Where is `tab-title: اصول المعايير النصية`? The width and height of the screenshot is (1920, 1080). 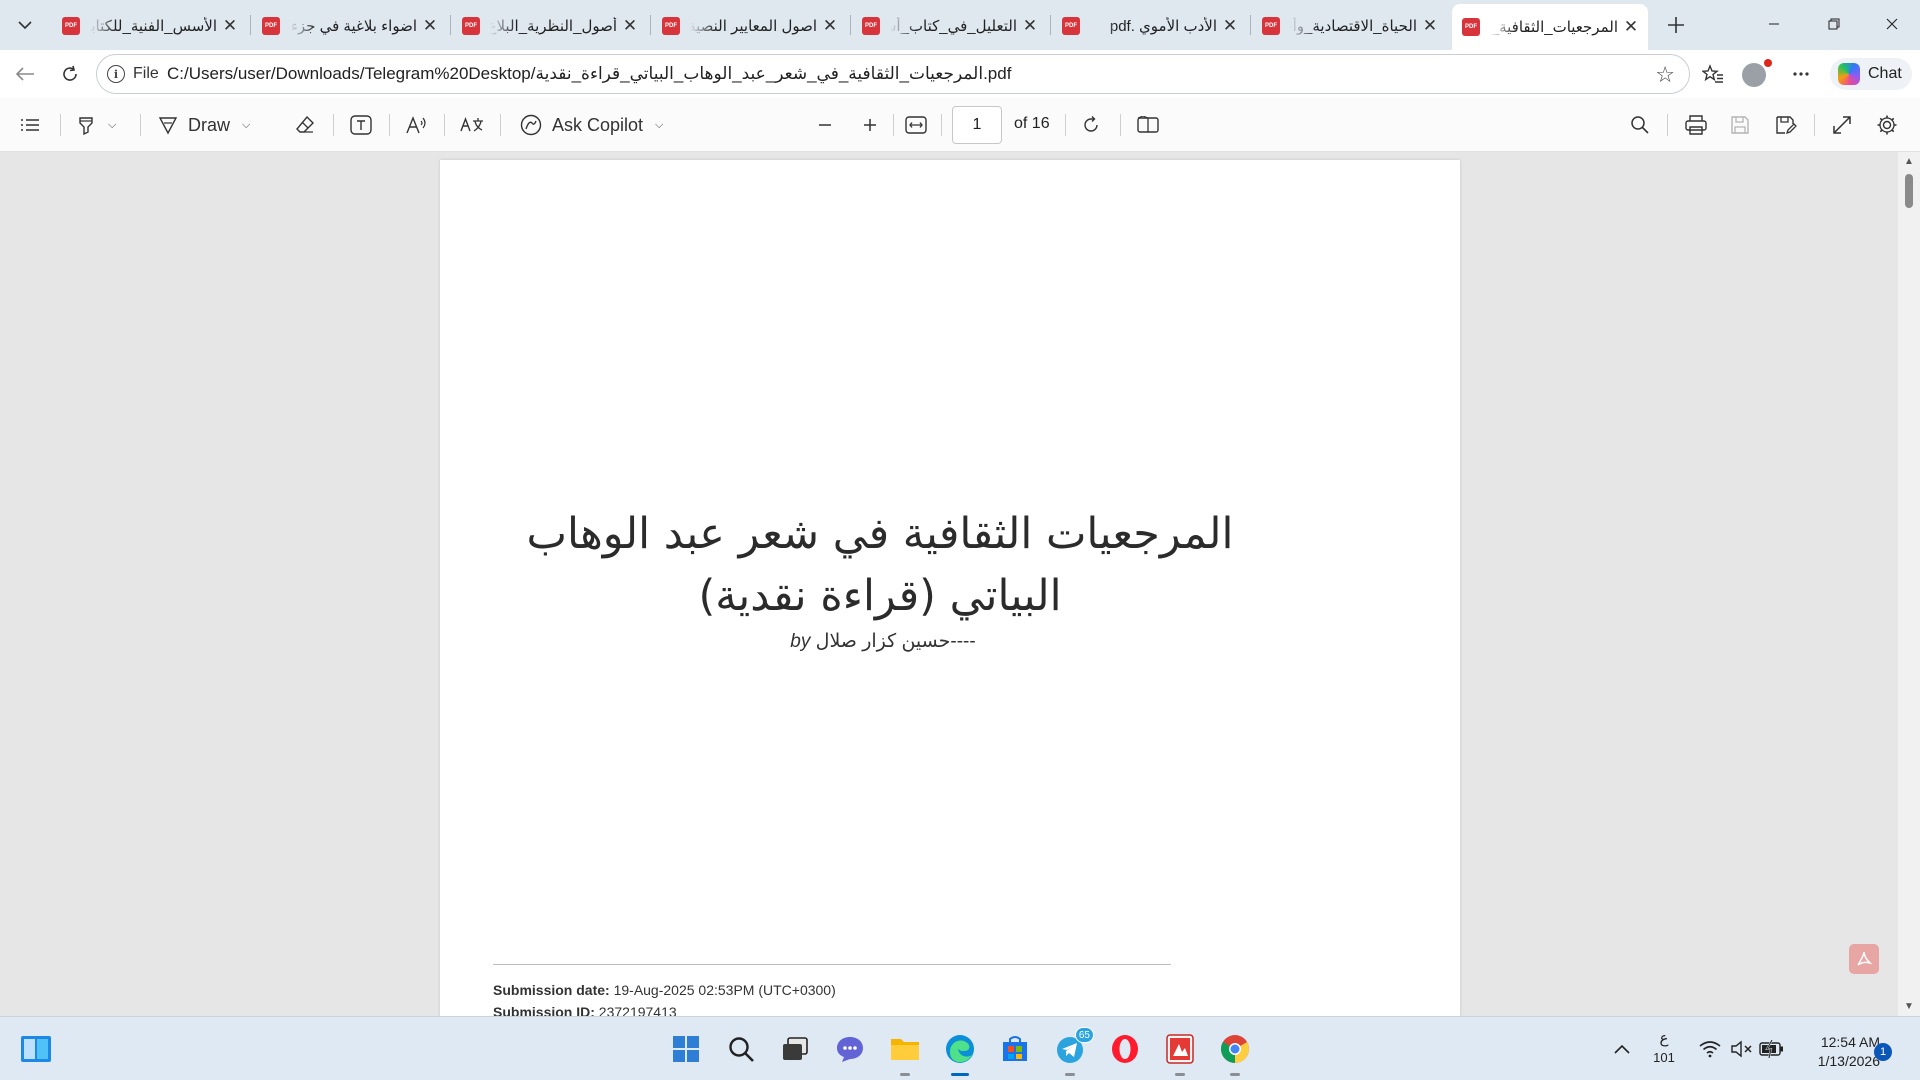 tab-title: اصول المعايير النصية is located at coordinates (753, 26).